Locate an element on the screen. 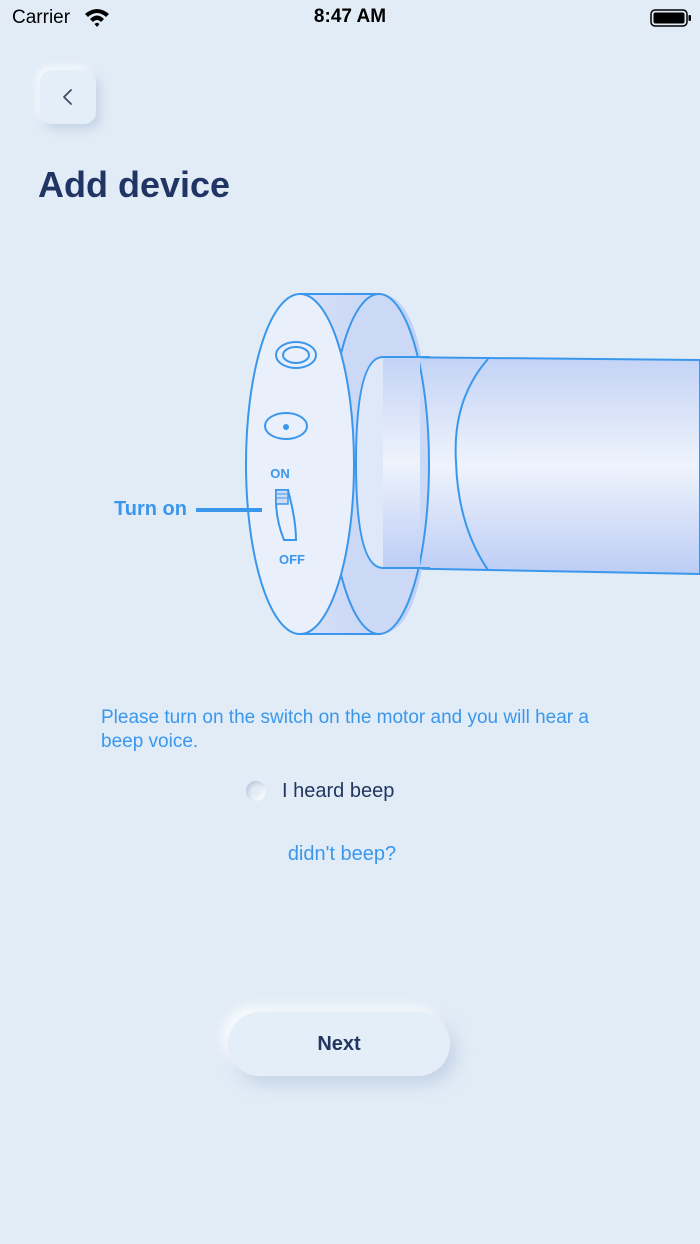  status-time: 8:47 AM is located at coordinates (350, 16).